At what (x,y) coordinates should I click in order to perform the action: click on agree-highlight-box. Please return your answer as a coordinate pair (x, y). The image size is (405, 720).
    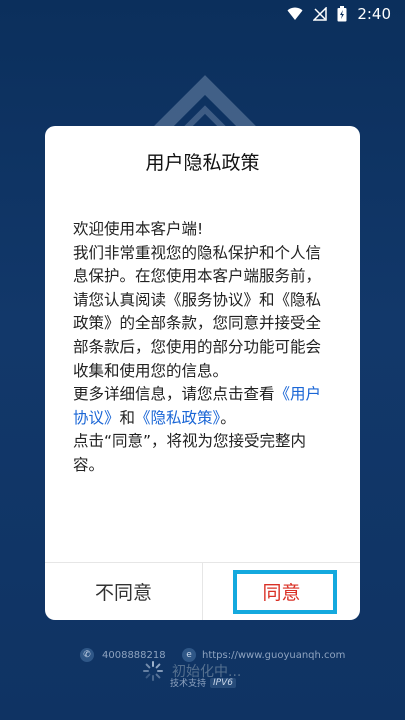
    Looking at the image, I should click on (285, 592).